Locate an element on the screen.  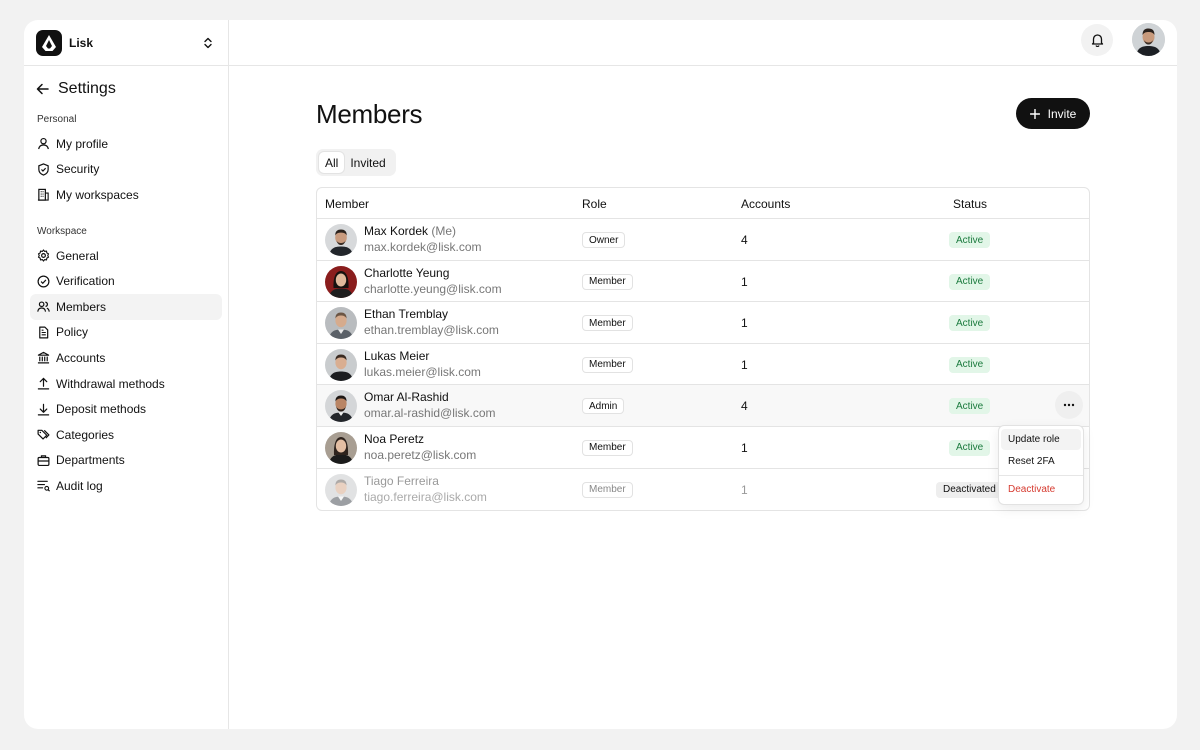
tab-invited: Invited is located at coordinates (367, 162).